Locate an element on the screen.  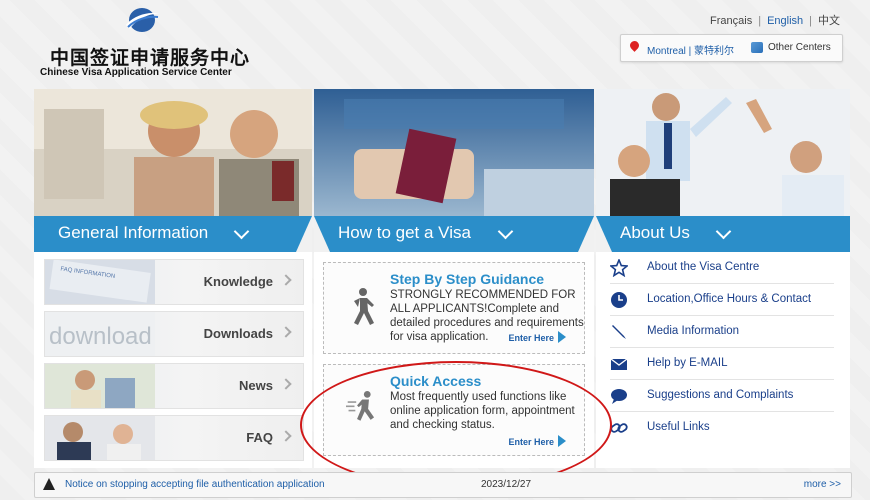
news-label: News is located at coordinates (256, 385).